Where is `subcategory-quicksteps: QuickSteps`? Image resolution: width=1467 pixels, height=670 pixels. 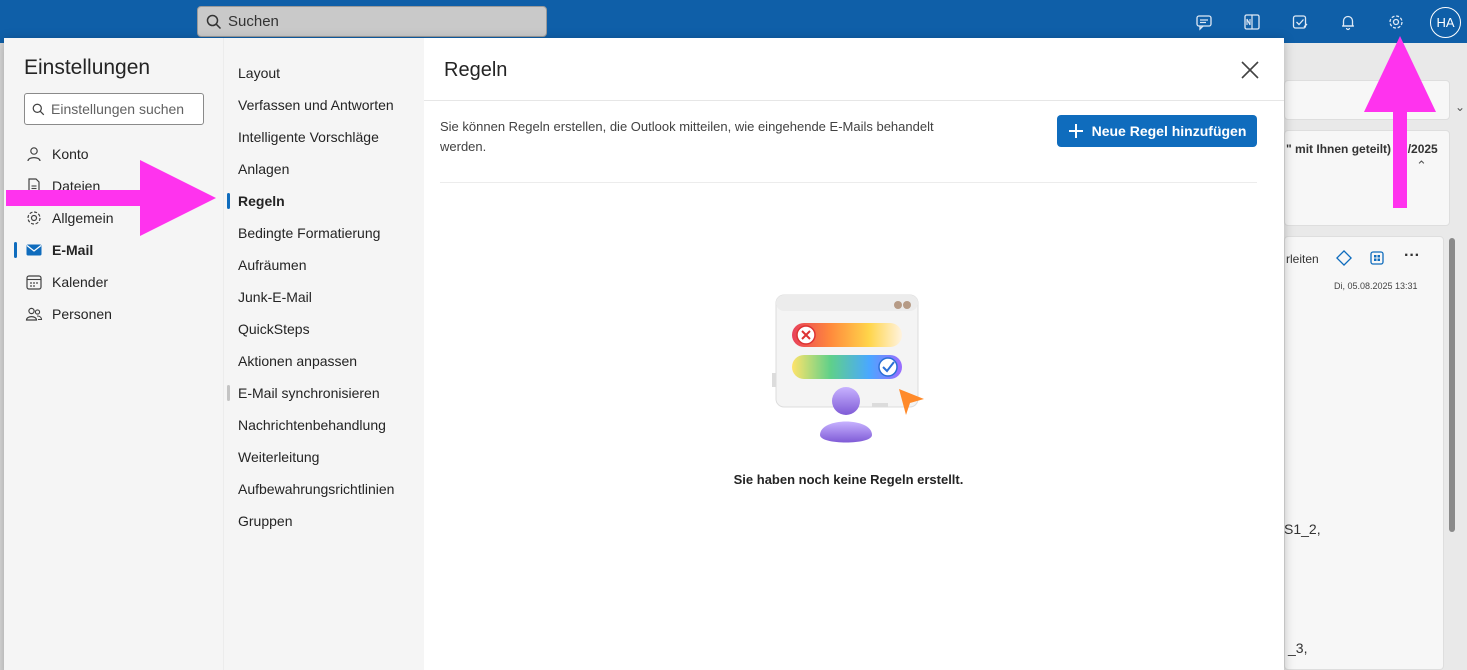
subcategory-quicksteps: QuickSteps is located at coordinates (274, 329).